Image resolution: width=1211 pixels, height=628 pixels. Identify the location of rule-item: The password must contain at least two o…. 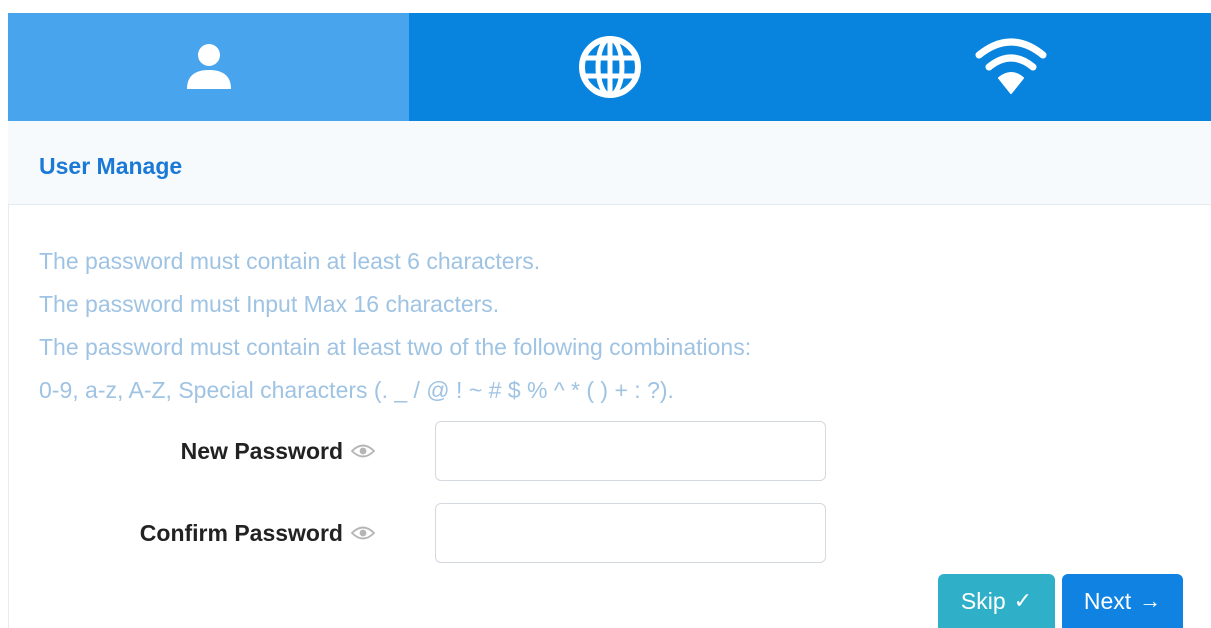
(395, 347).